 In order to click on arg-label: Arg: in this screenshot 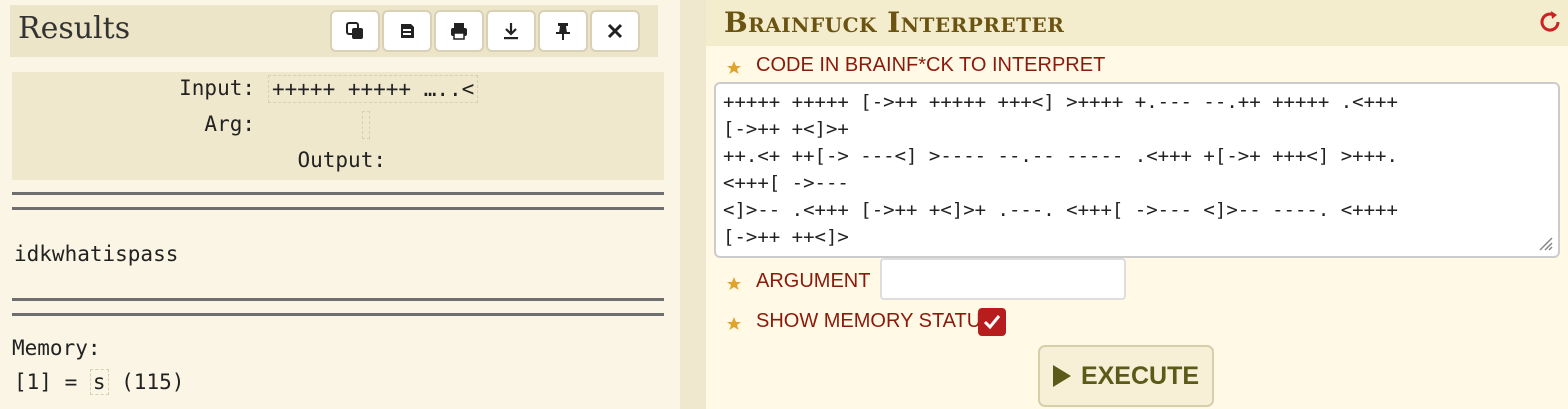, I will do `click(229, 124)`.